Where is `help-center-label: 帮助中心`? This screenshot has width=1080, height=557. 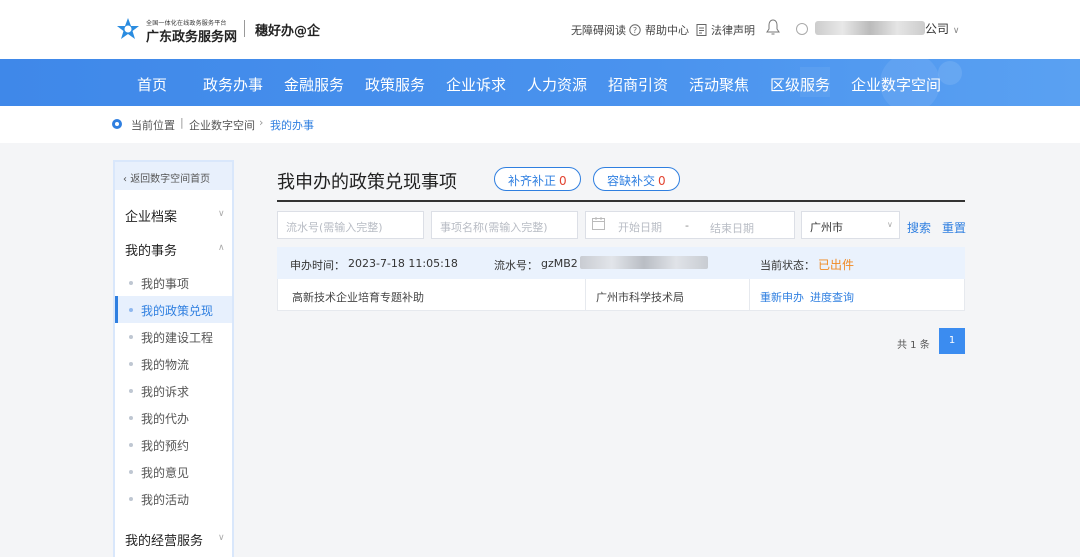
help-center-label: 帮助中心 is located at coordinates (667, 30).